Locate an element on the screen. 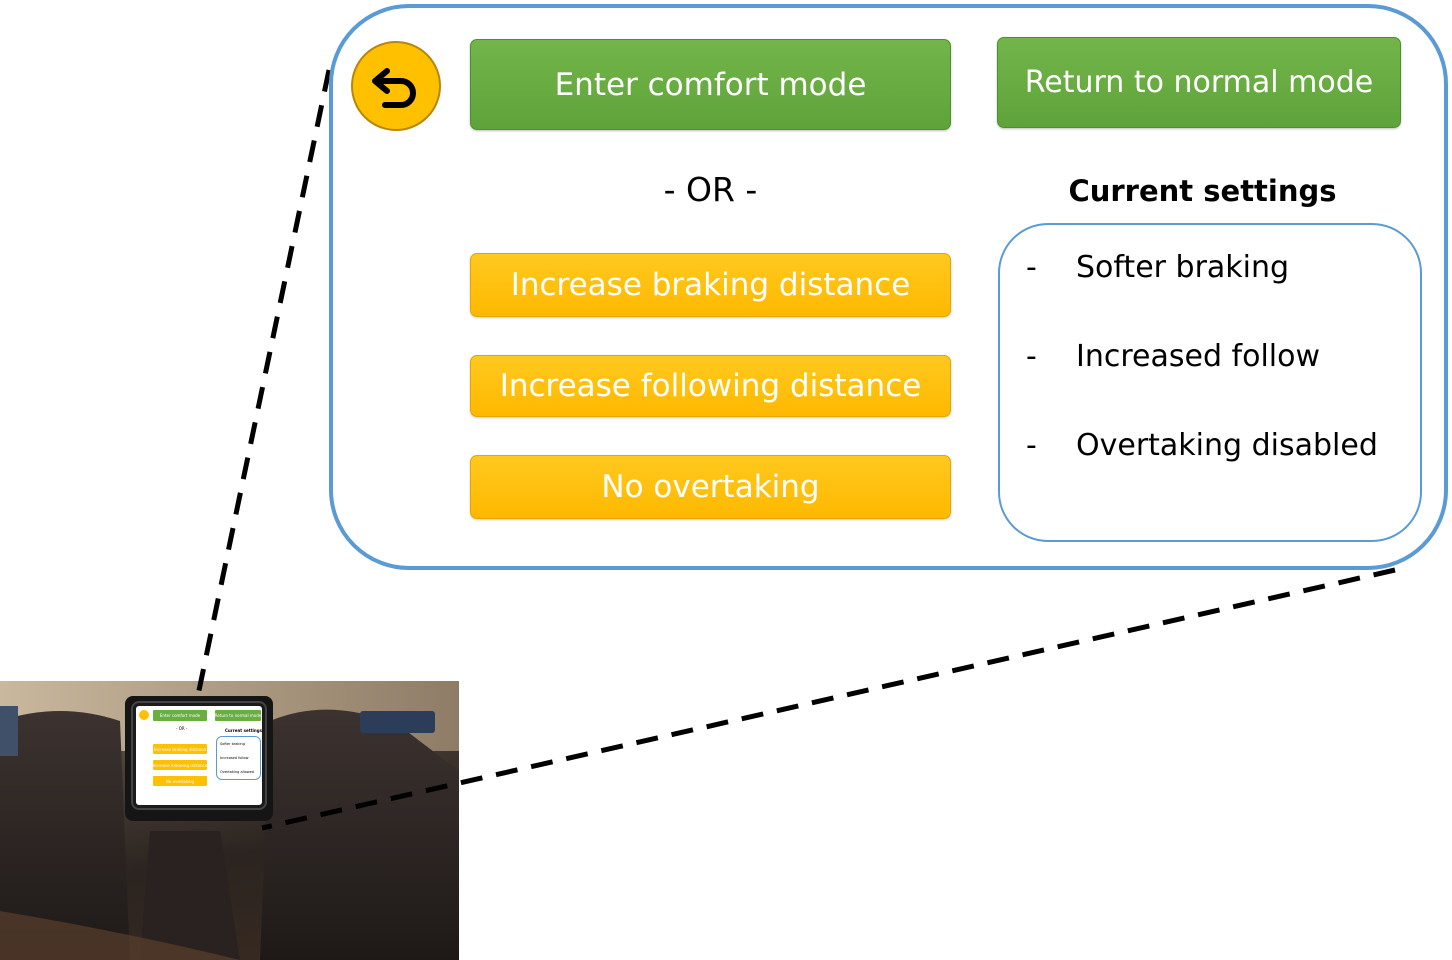 Image resolution: width=1452 pixels, height=960 pixels. setting-item: - Overtaking disabled is located at coordinates (1202, 445).